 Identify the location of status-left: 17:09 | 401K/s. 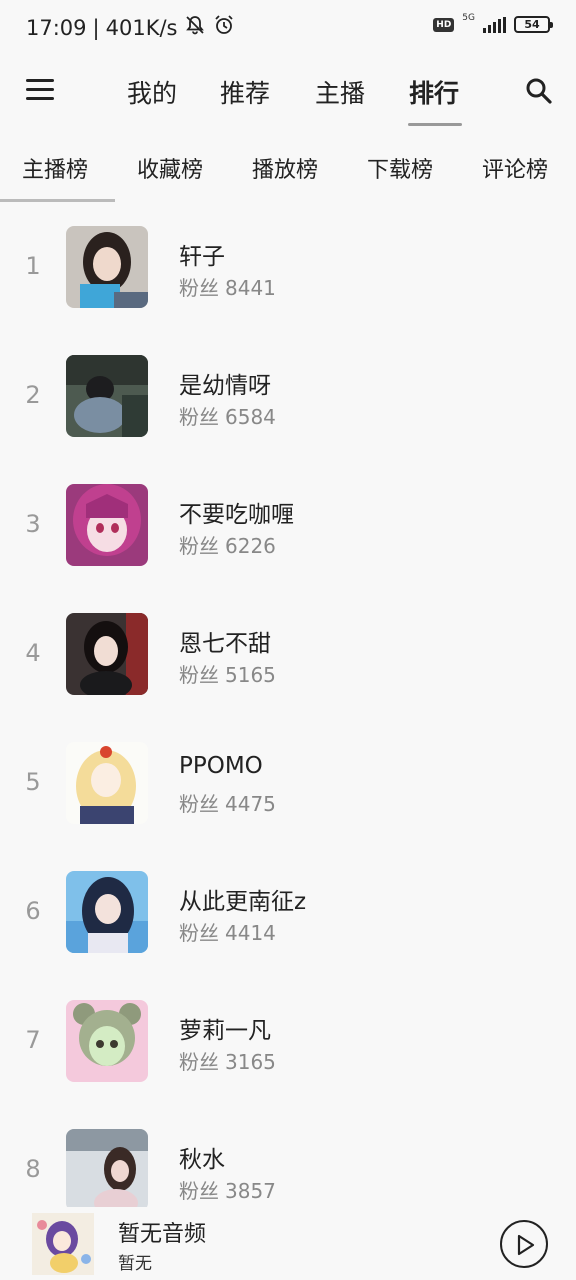
(130, 27).